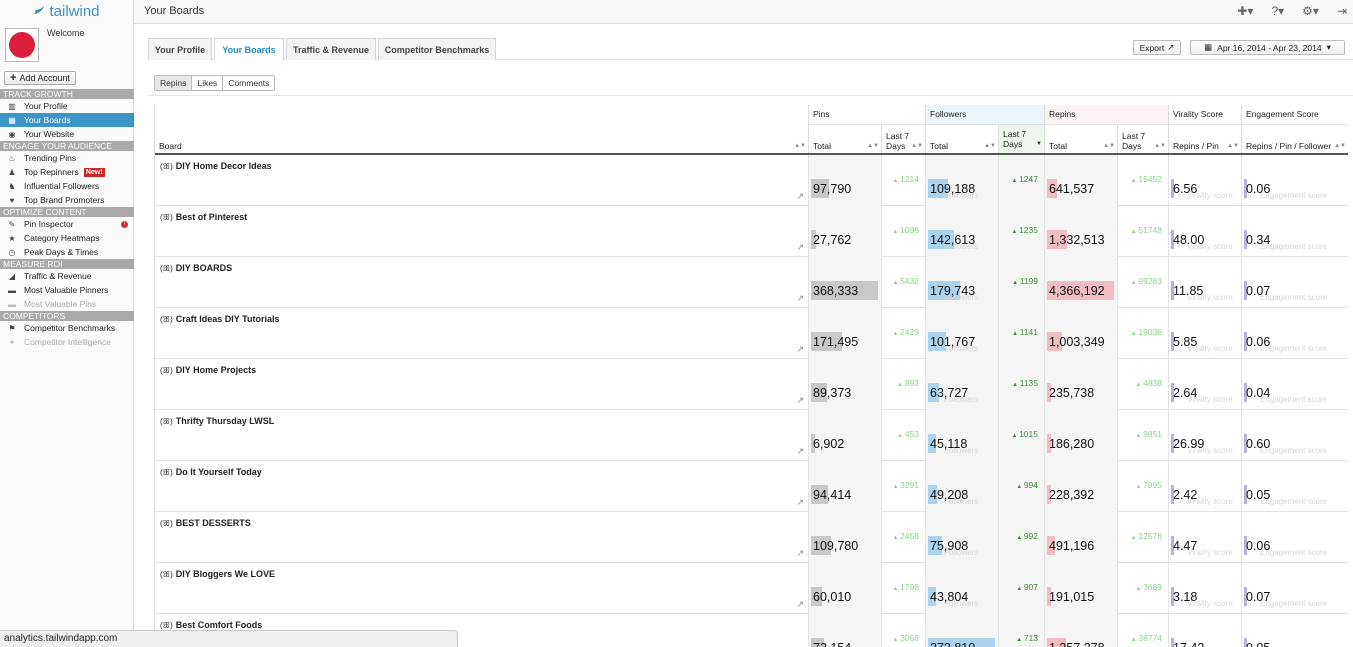 The height and width of the screenshot is (647, 1353). I want to click on engagement-value: 0.05, so click(1258, 644).